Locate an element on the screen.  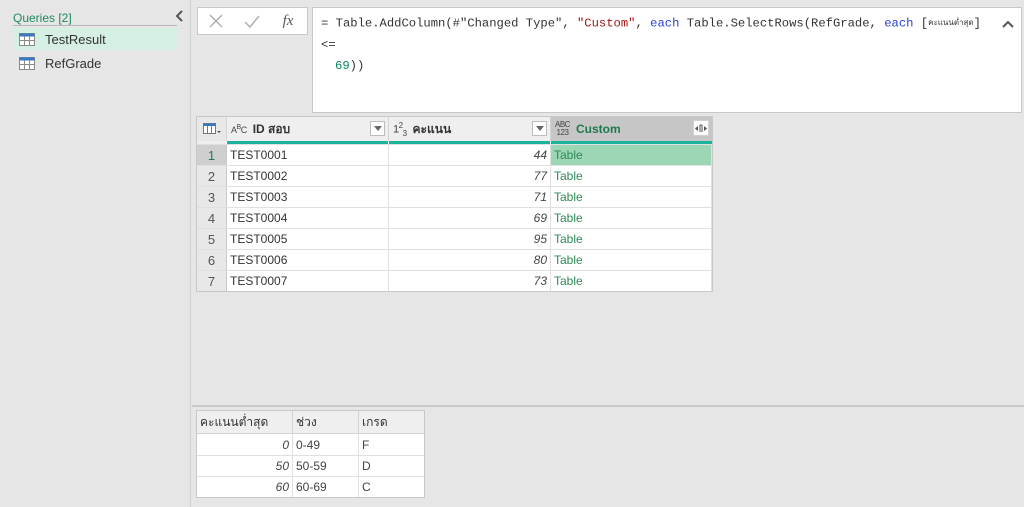
preview-cell: 50 is located at coordinates (245, 466).